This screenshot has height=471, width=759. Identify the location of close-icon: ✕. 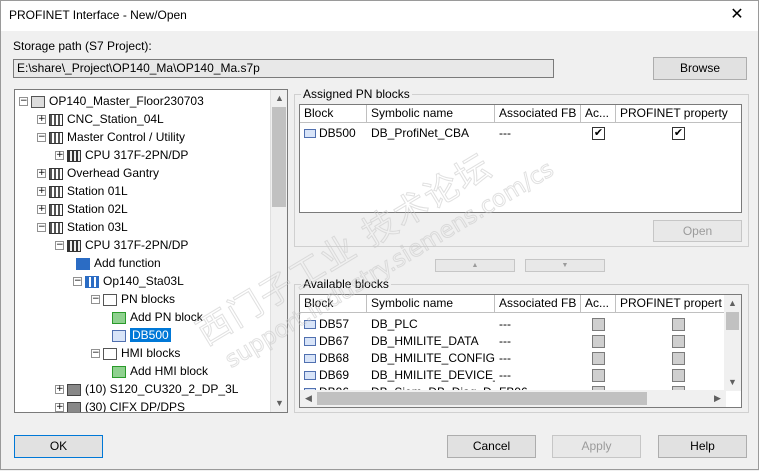
(737, 15).